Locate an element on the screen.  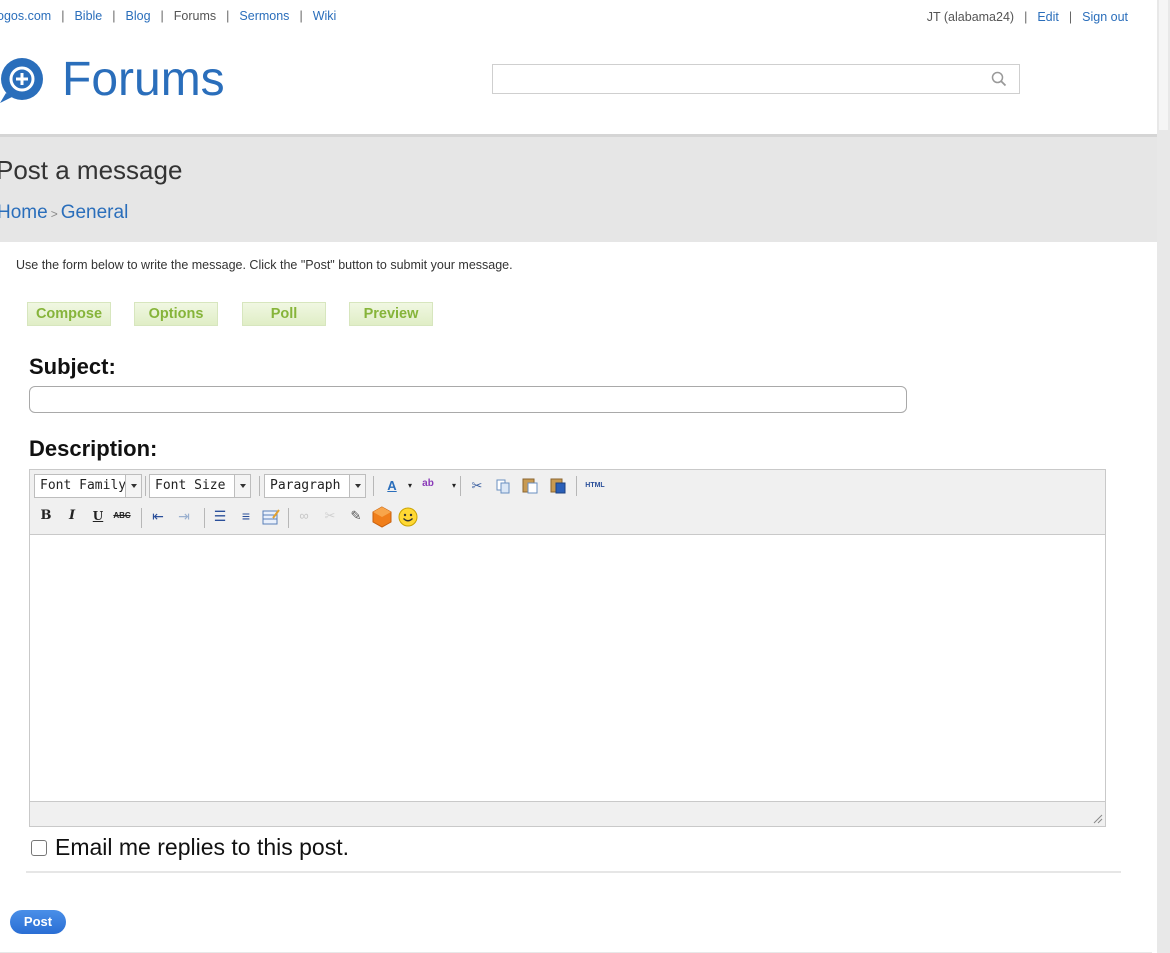
email-replies-label: Email me replies to this post. is located at coordinates (202, 847).